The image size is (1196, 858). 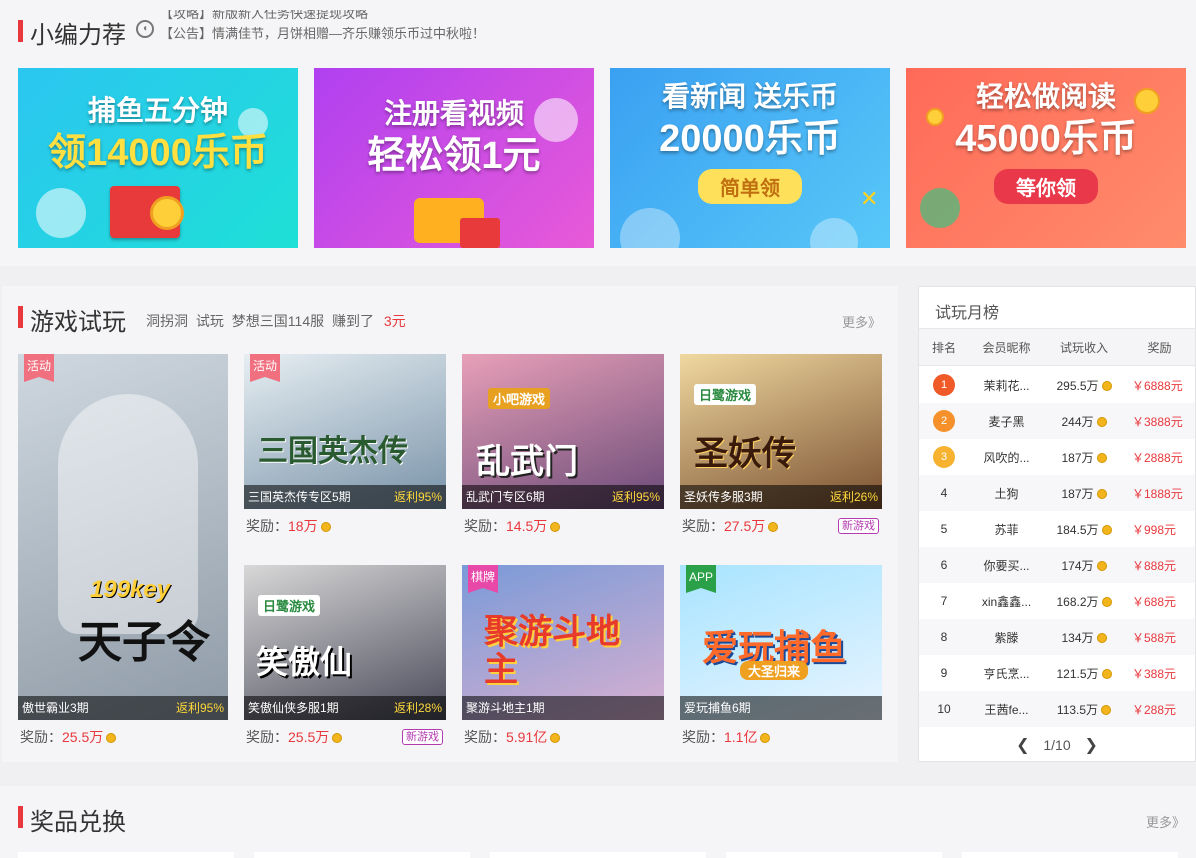 What do you see at coordinates (858, 526) in the screenshot?
I see `new-game-badge: 新游戏` at bounding box center [858, 526].